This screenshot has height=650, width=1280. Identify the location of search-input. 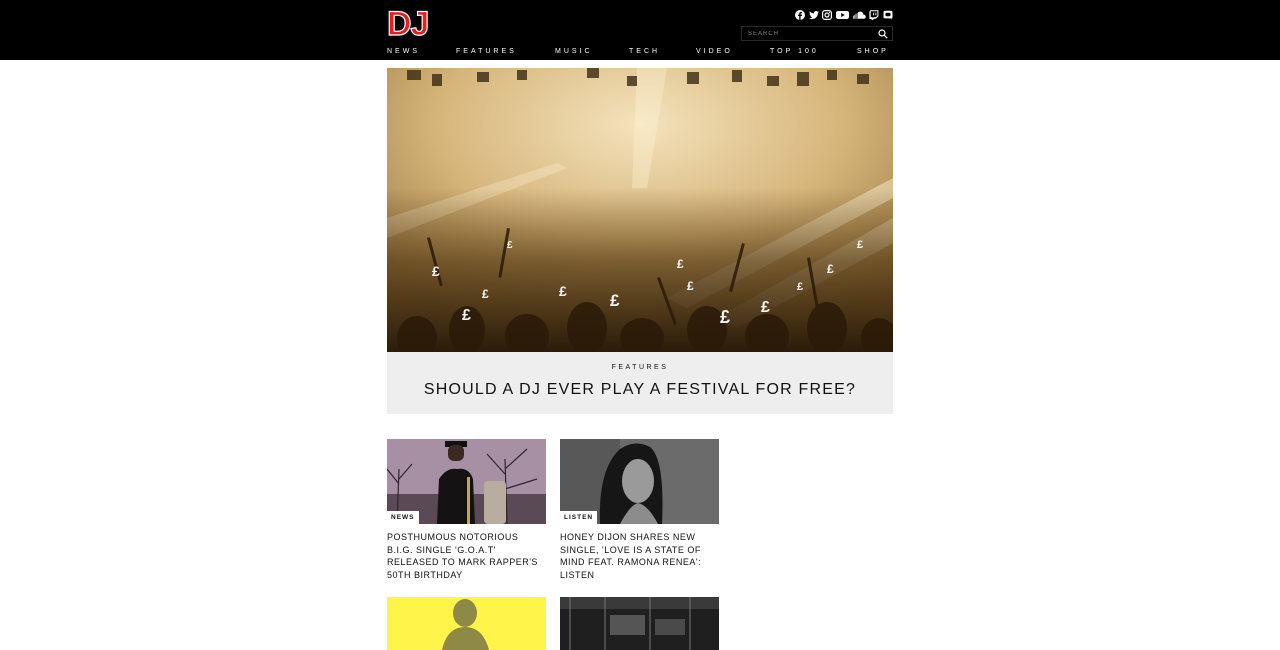
(808, 34).